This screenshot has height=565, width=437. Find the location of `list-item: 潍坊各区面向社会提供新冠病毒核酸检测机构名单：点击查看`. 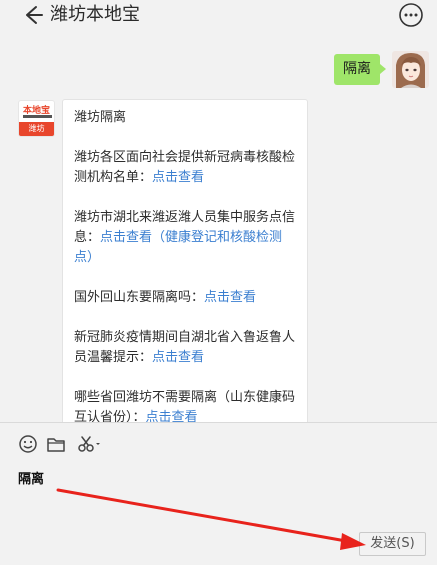

list-item: 潍坊各区面向社会提供新冠病毒核酸检测机构名单：点击查看 is located at coordinates (185, 168).